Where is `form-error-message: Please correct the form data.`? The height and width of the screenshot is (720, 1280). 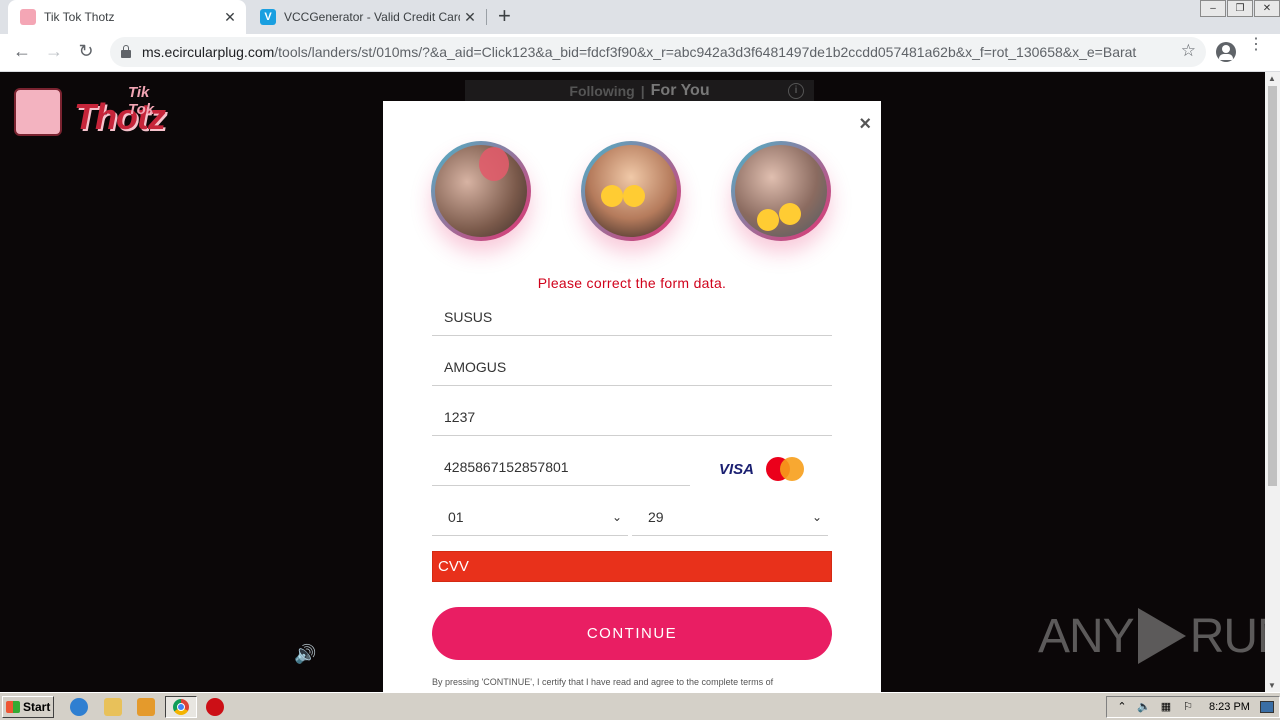 form-error-message: Please correct the form data. is located at coordinates (632, 283).